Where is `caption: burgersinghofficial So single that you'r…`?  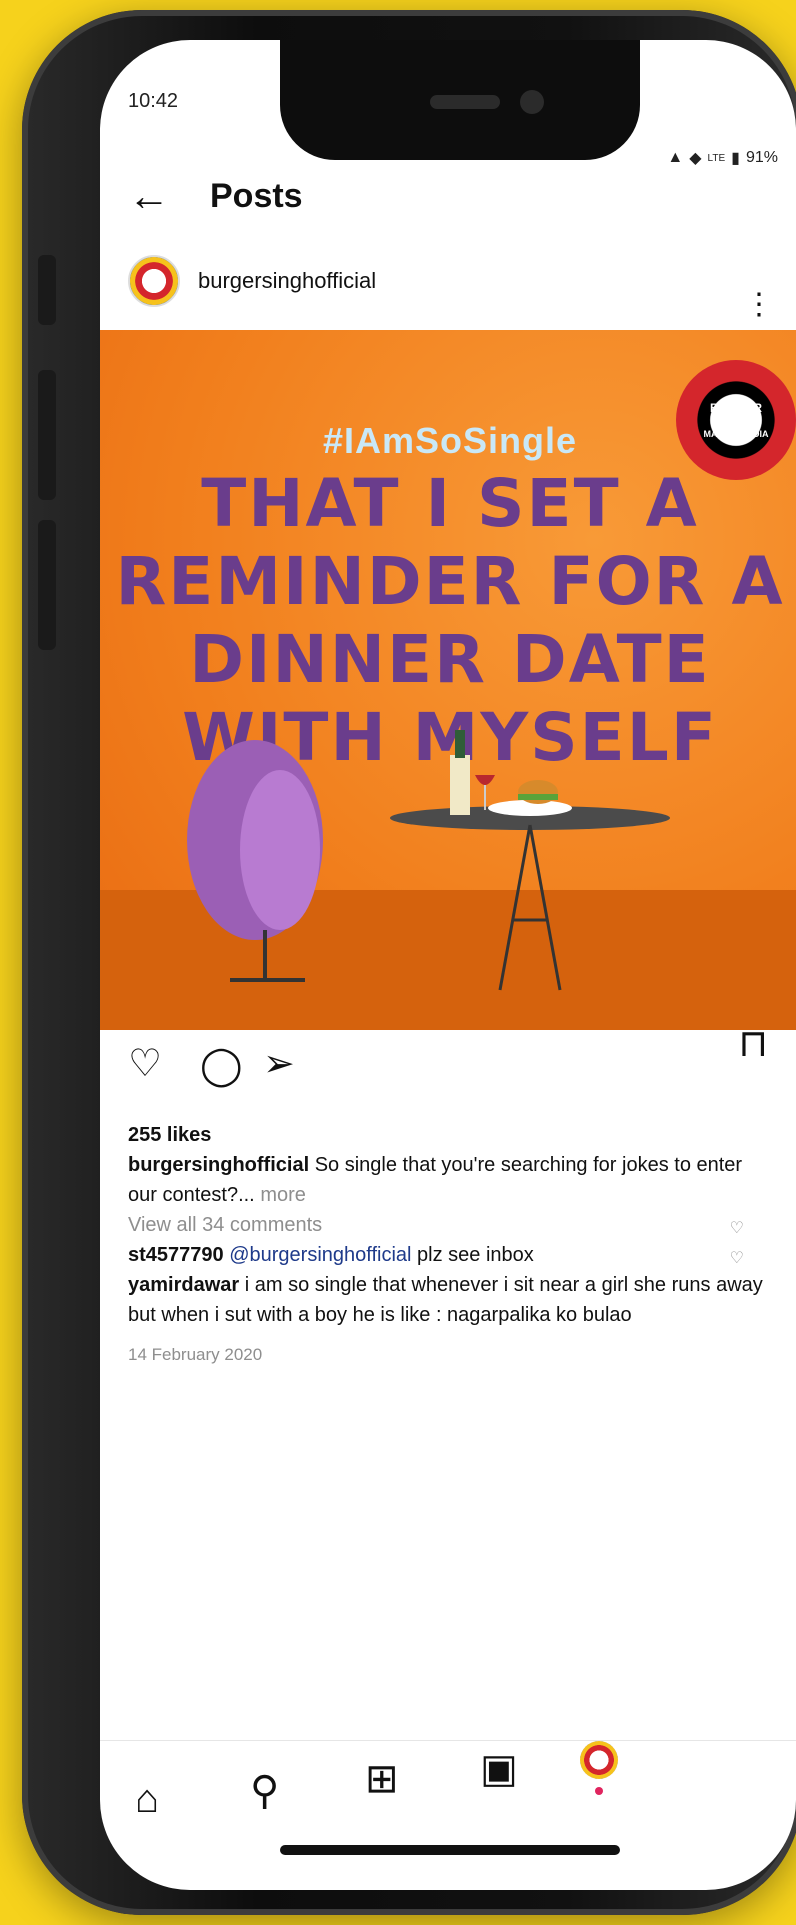
caption: burgersinghofficial So single that you'r… is located at coordinates (448, 1180).